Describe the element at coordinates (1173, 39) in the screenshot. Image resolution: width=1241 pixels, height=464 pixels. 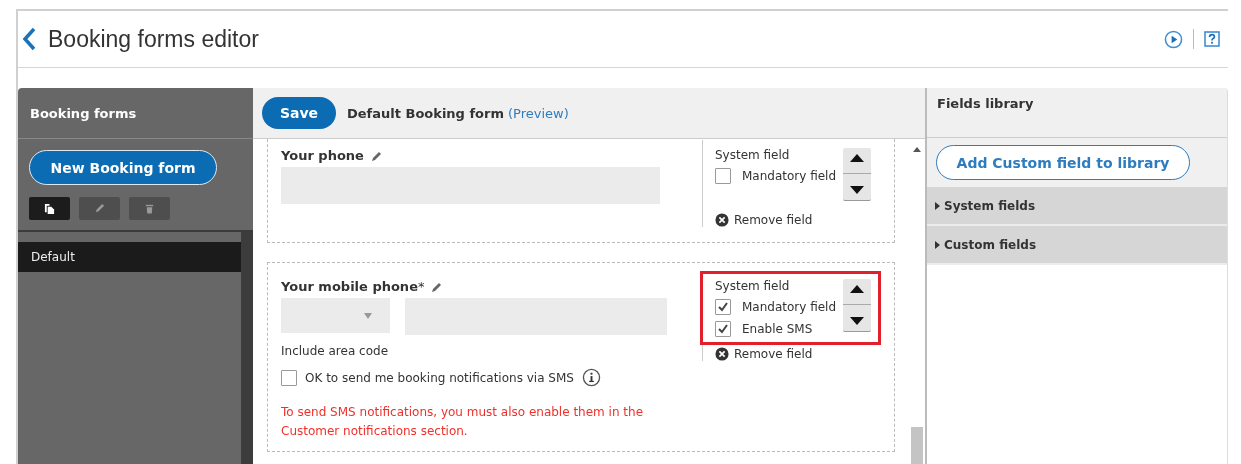
I see `play-icon` at that location.